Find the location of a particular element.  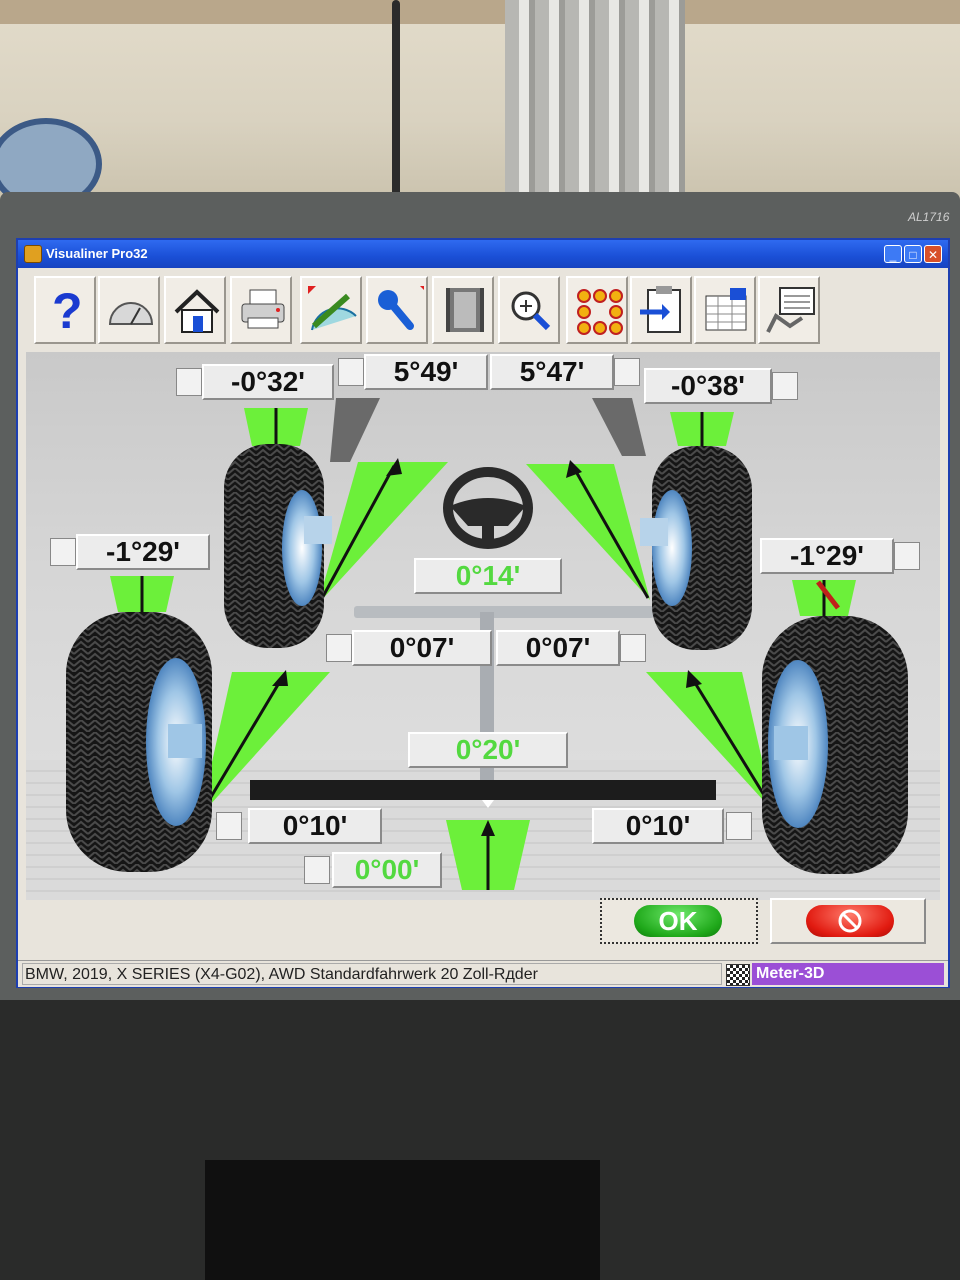

power-cable is located at coordinates (396, 98).